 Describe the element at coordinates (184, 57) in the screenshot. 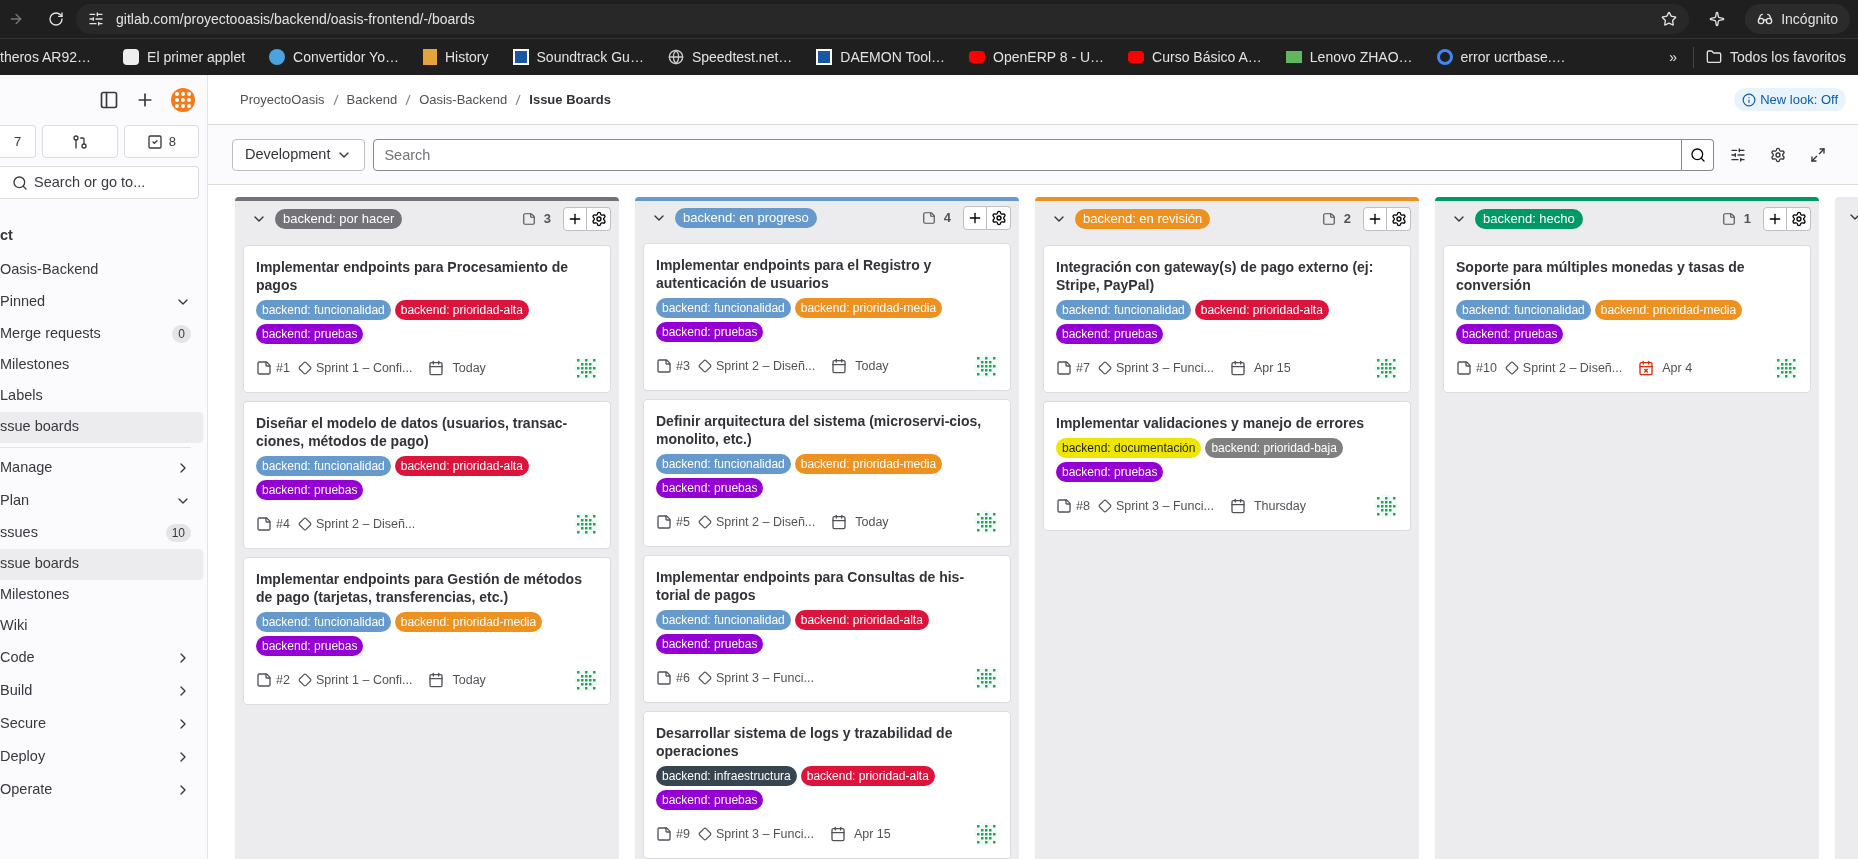

I see `bookmark-item: El primer applet` at that location.